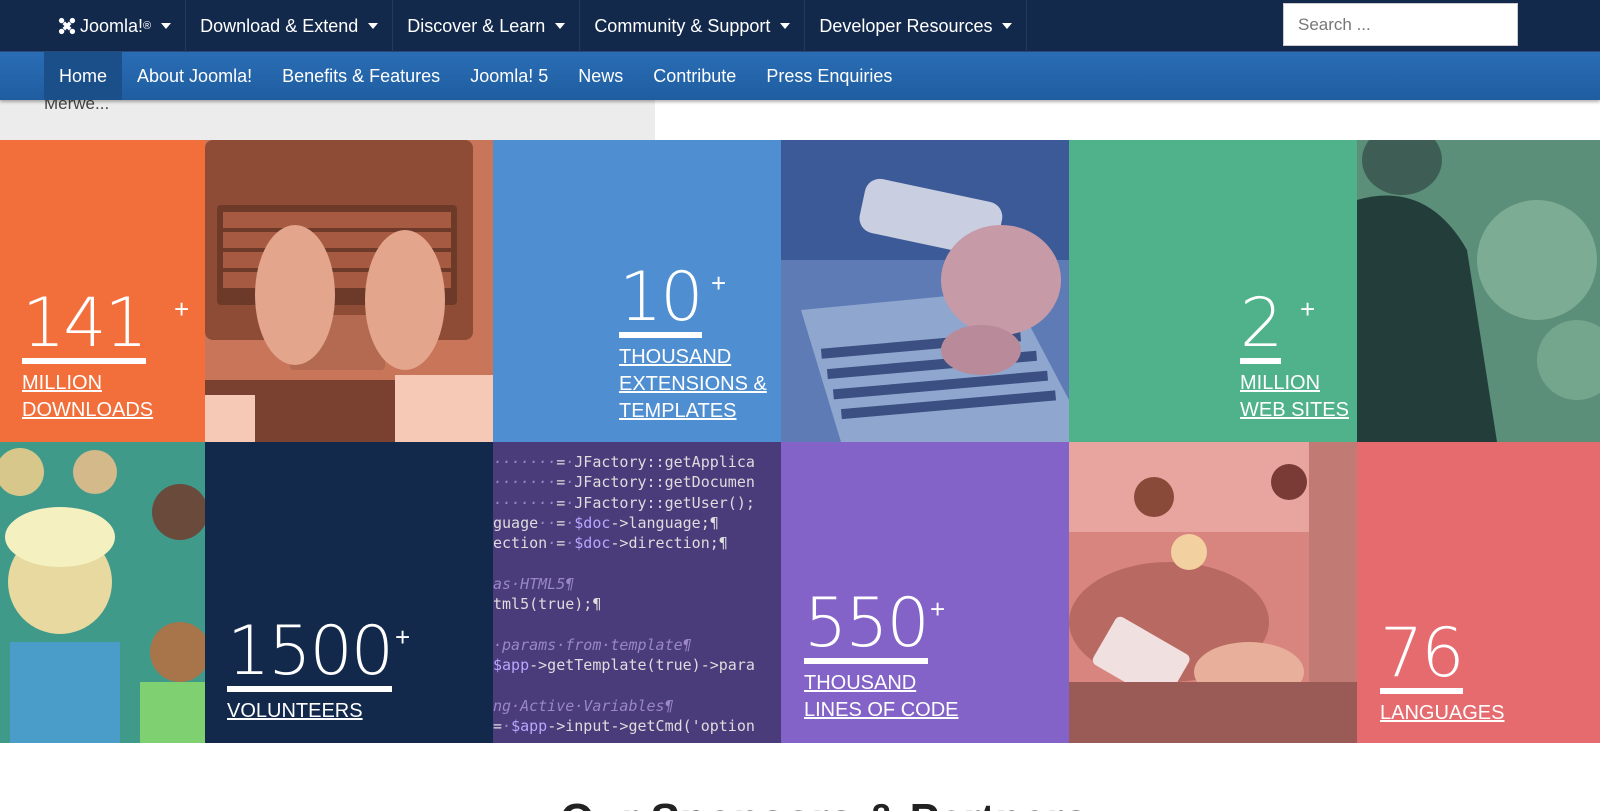 This screenshot has width=1600, height=811. I want to click on stat-label: LANGUAGES, so click(1442, 713).